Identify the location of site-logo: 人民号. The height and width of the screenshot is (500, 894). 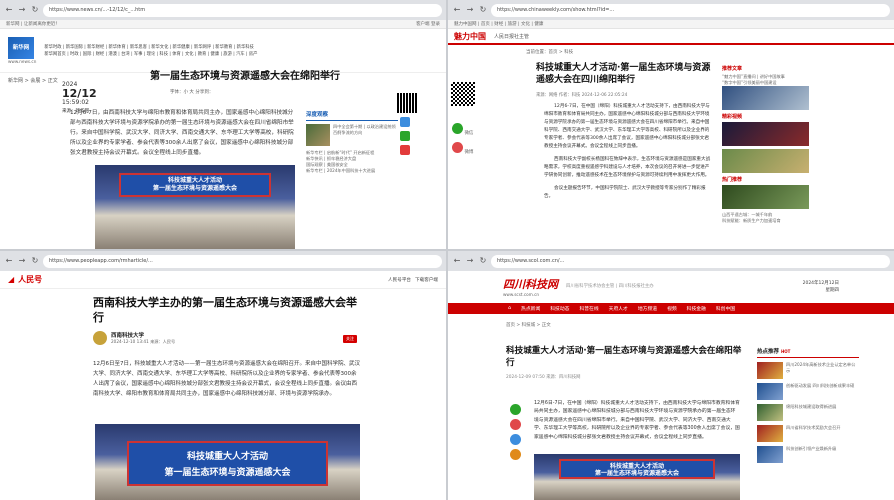
(30, 279).